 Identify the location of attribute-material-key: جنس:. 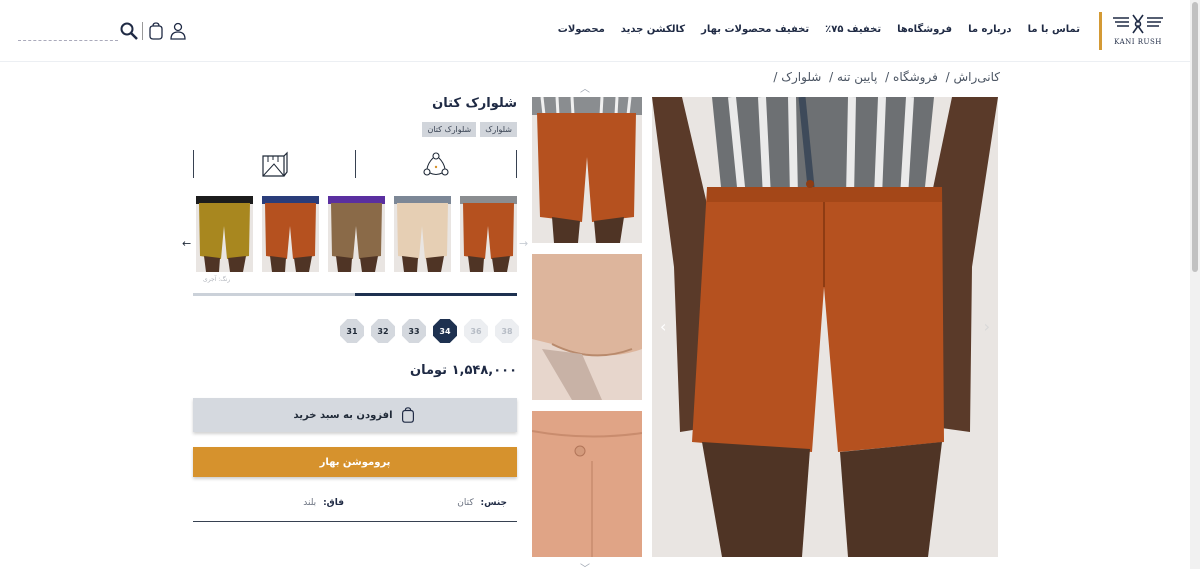
(493, 503).